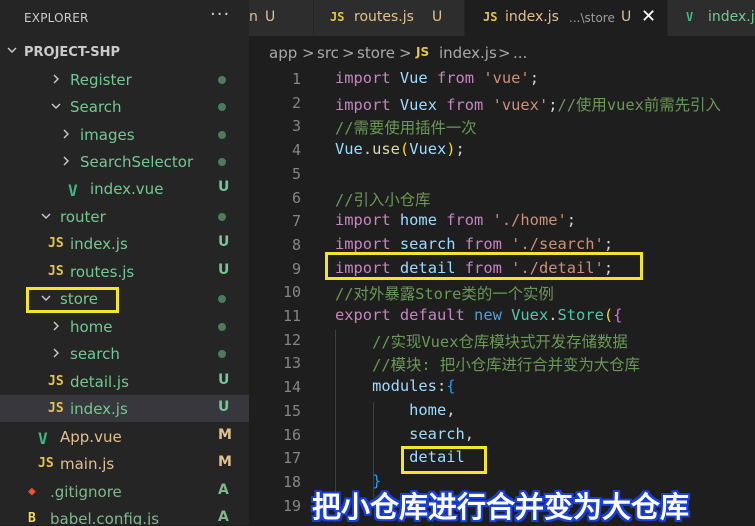  I want to click on line-number: 16, so click(291, 434).